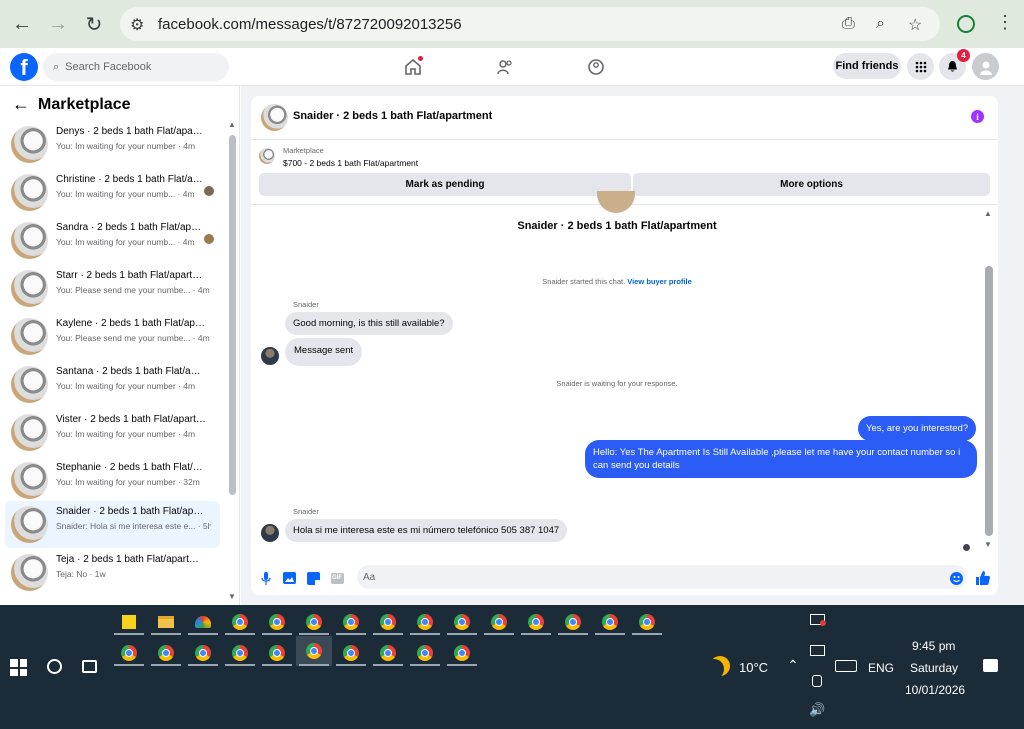 The width and height of the screenshot is (1024, 729). What do you see at coordinates (313, 578) in the screenshot?
I see `sticker-icon` at bounding box center [313, 578].